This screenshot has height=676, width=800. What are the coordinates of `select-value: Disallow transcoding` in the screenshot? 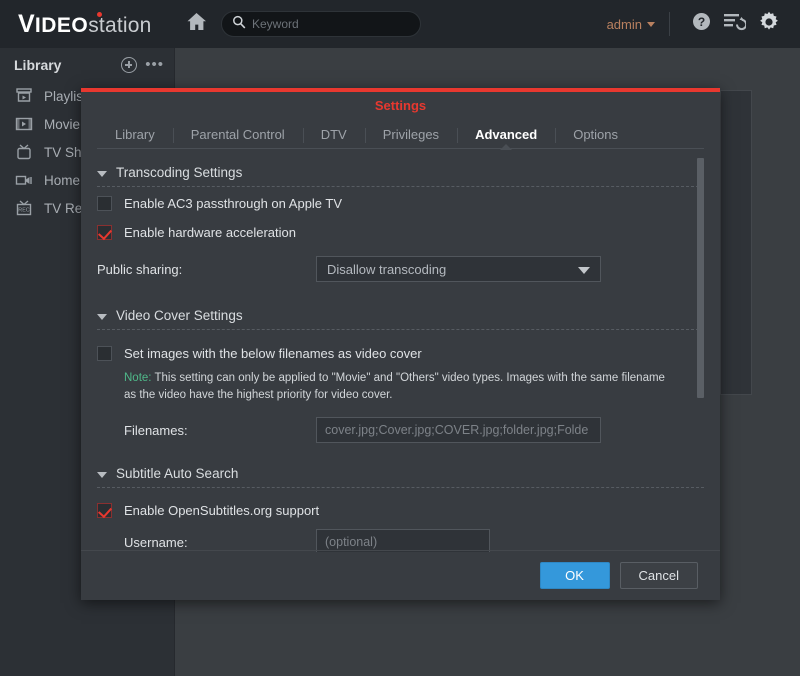 It's located at (387, 269).